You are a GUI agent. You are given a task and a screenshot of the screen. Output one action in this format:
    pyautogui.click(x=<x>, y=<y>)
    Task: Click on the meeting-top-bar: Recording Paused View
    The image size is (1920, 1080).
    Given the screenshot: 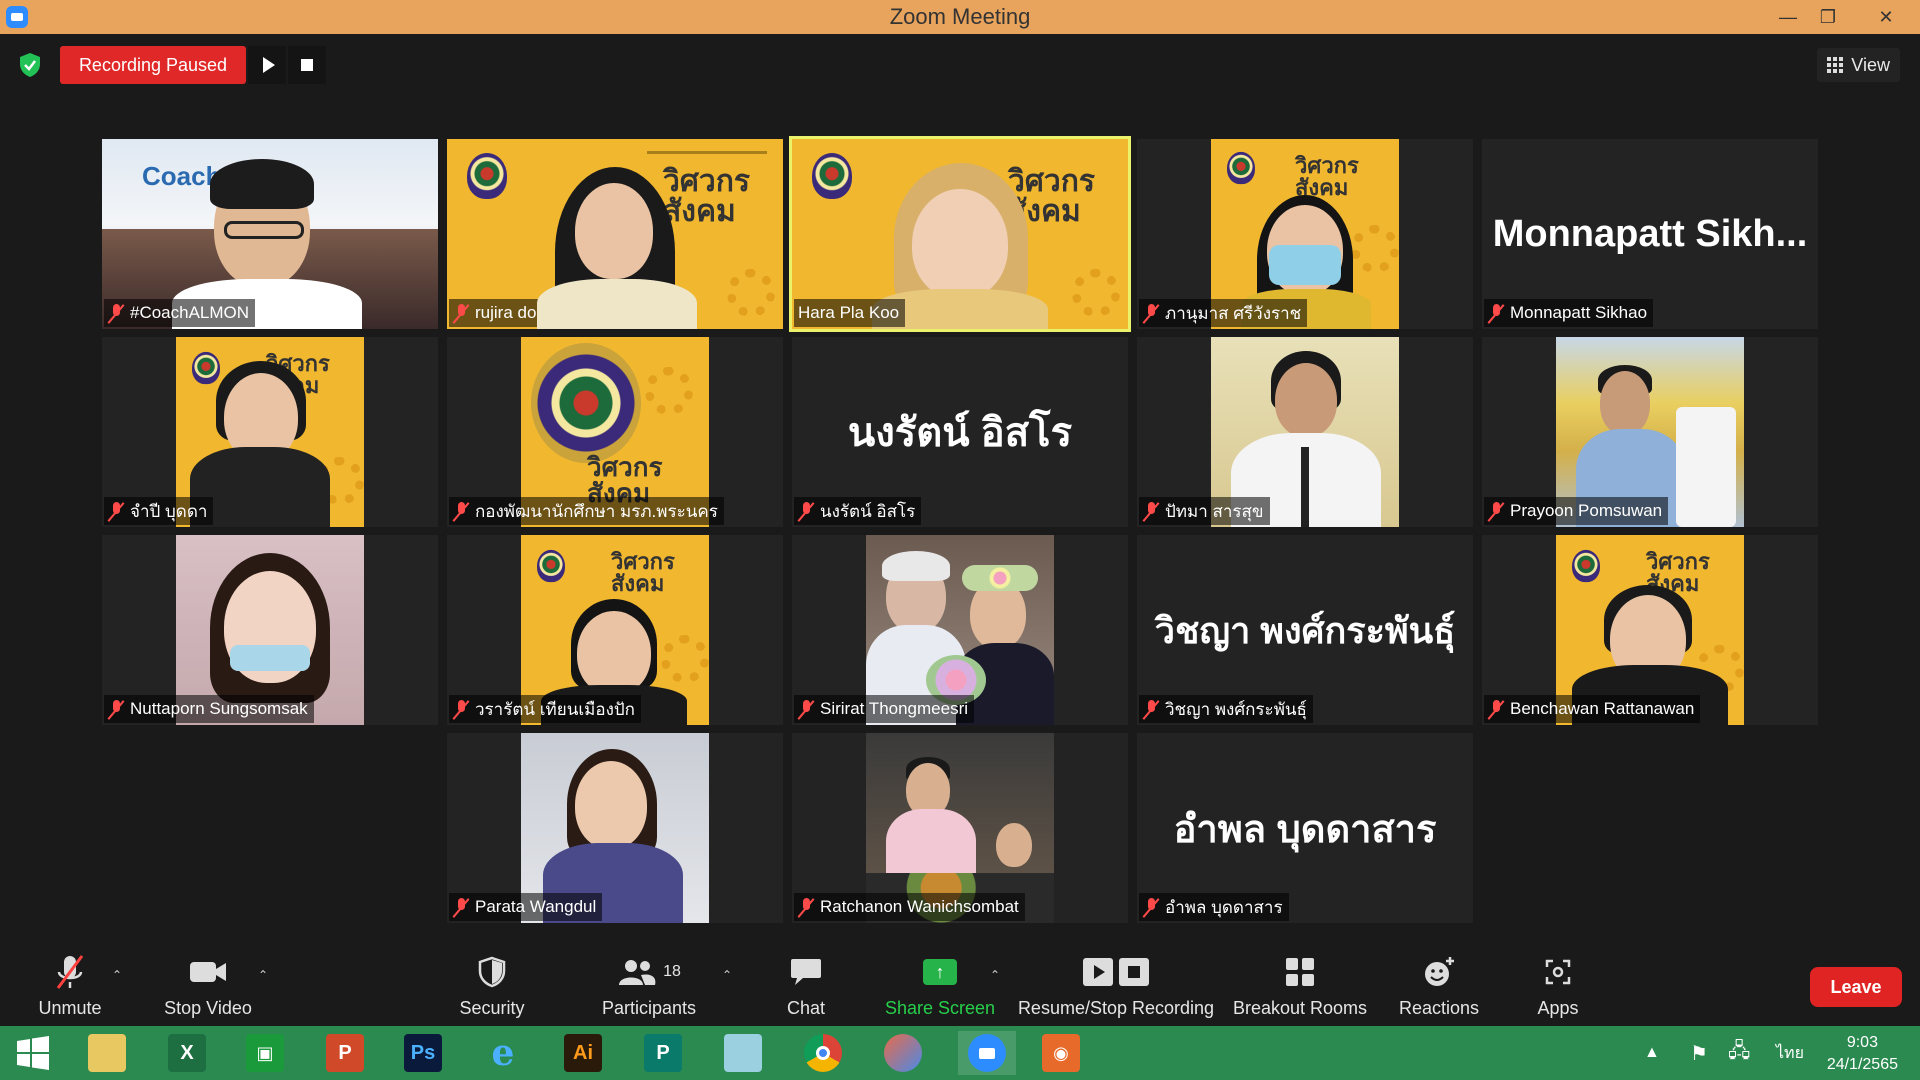 What is the action you would take?
    pyautogui.click(x=960, y=64)
    